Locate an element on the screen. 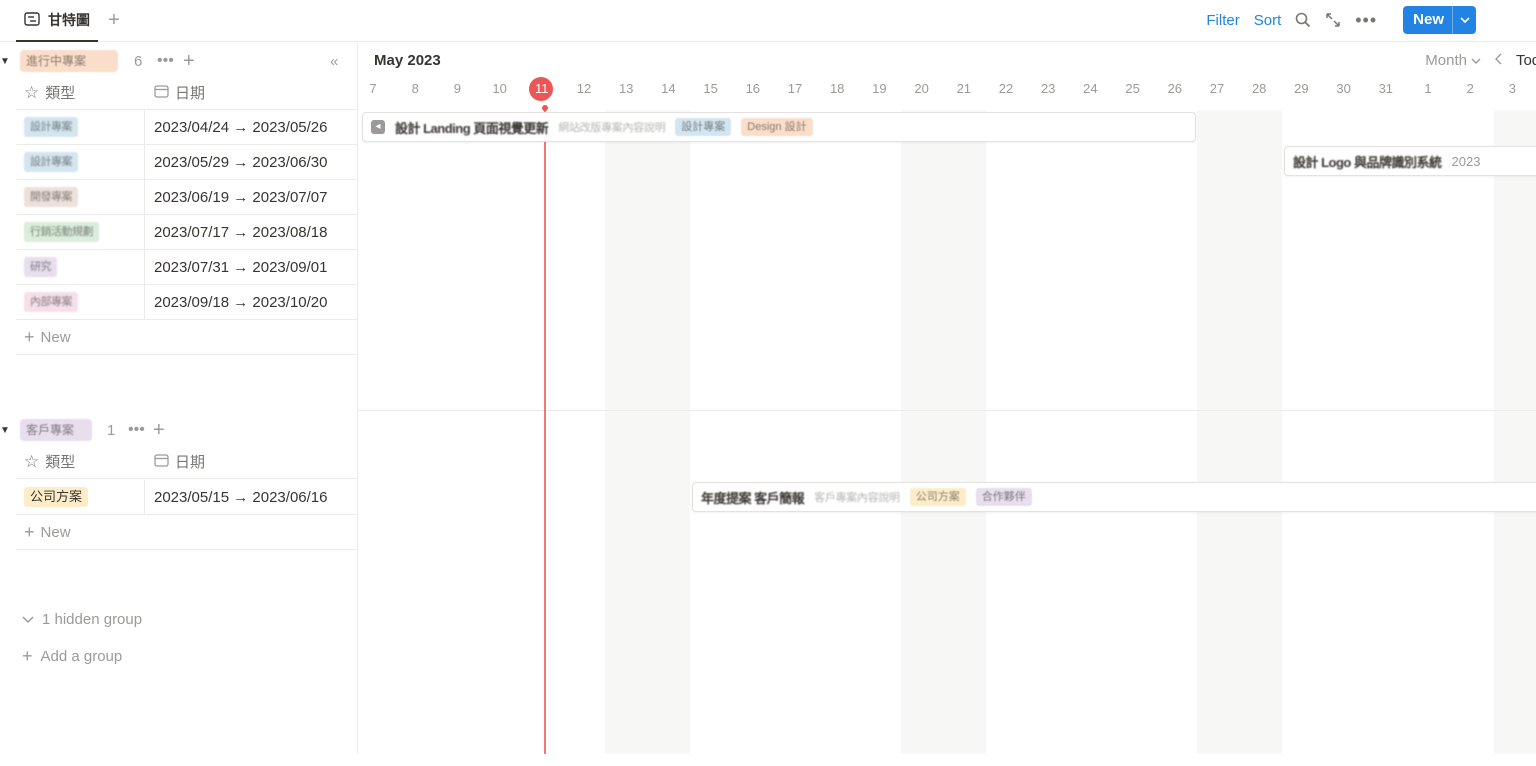 This screenshot has width=1536, height=766. type-tag: 內部專案 is located at coordinates (51, 302).